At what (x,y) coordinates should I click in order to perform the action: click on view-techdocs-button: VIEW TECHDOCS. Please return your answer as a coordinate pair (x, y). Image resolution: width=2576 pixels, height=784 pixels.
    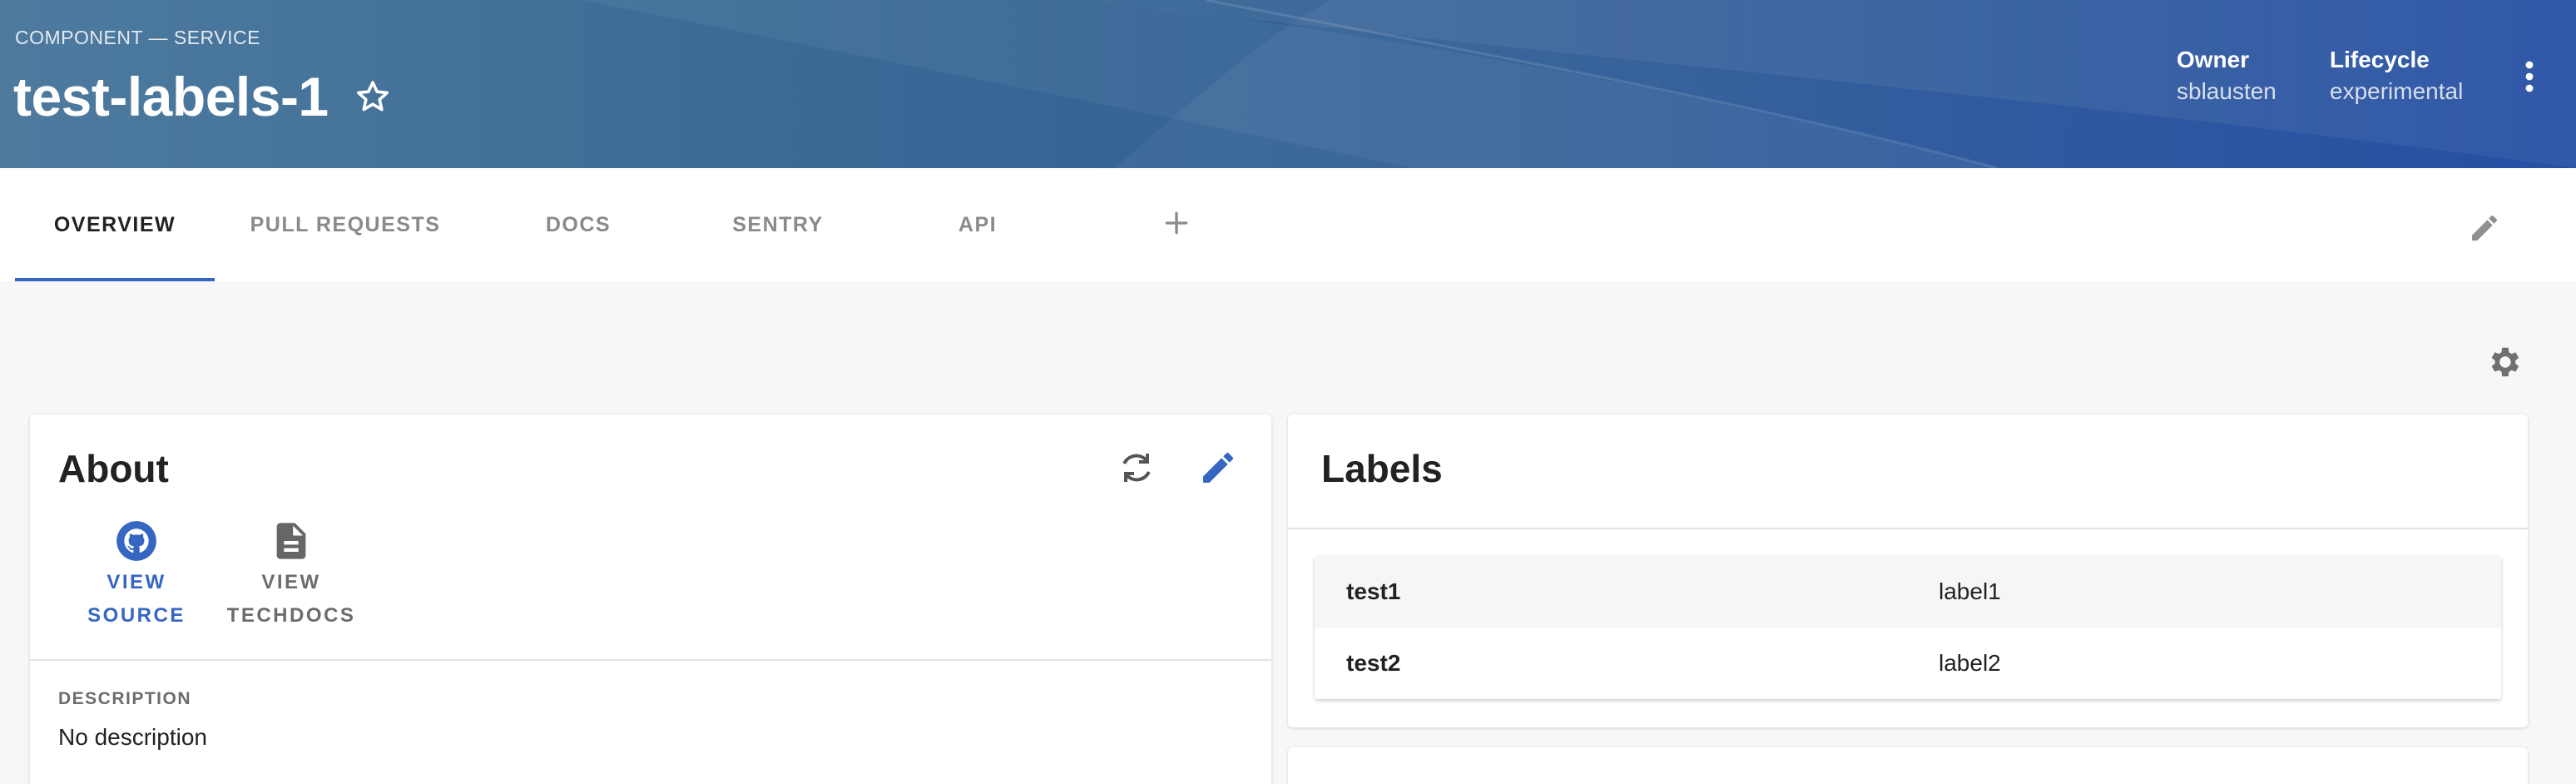
    Looking at the image, I should click on (291, 576).